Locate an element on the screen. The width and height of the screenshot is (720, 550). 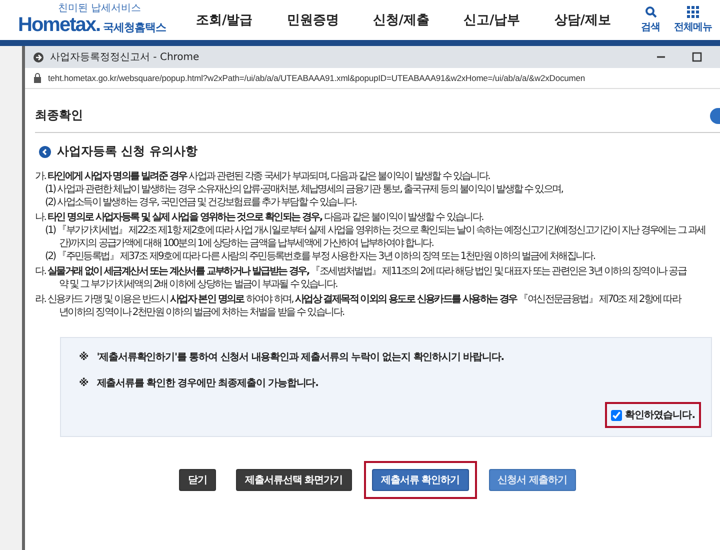
notice-text: (1) 사업과 관련한 체납이 발생하는 경우 소유재산의 압류·공매처분, 체납명세의 금융기관 통보, 출국규제 등의 불이익이 발생할 수 있으며, is located at coordinates (304, 189).